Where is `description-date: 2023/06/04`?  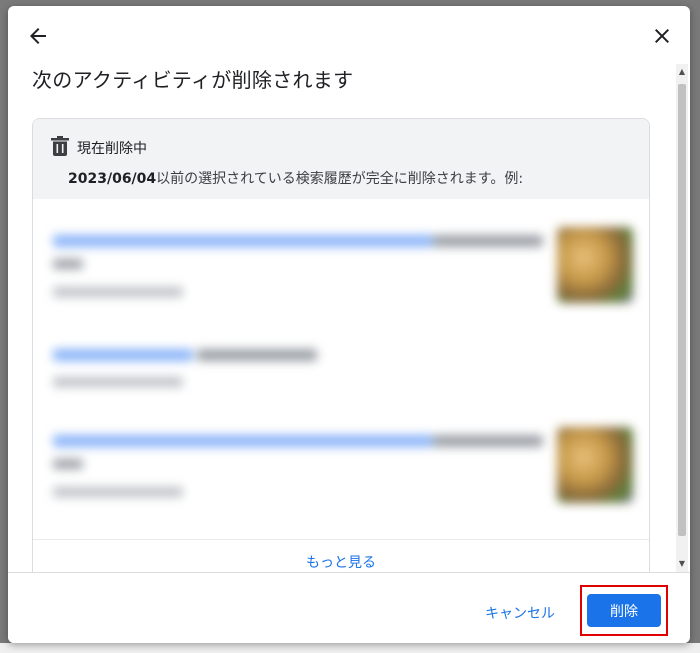
description-date: 2023/06/04 is located at coordinates (112, 179).